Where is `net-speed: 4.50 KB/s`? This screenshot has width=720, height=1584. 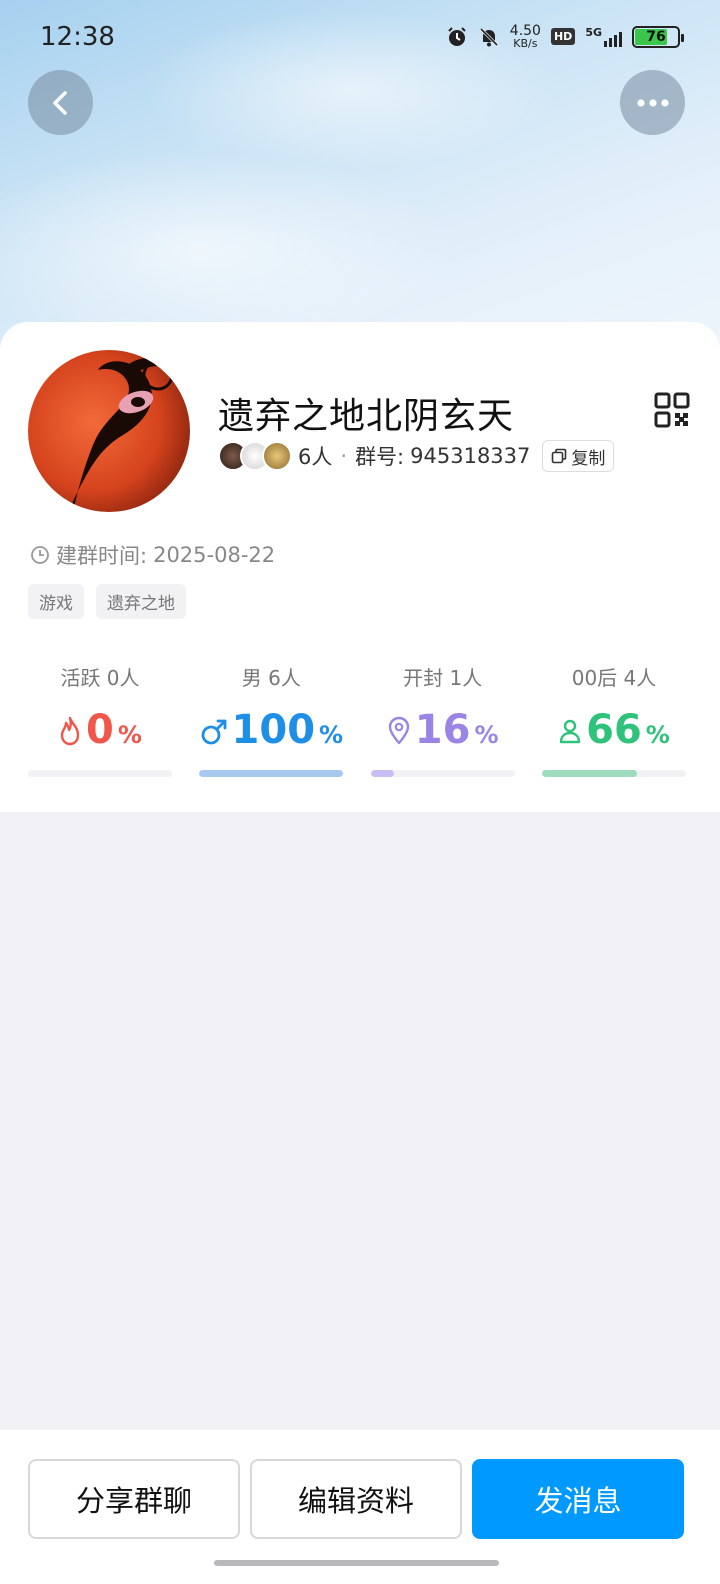 net-speed: 4.50 KB/s is located at coordinates (525, 36).